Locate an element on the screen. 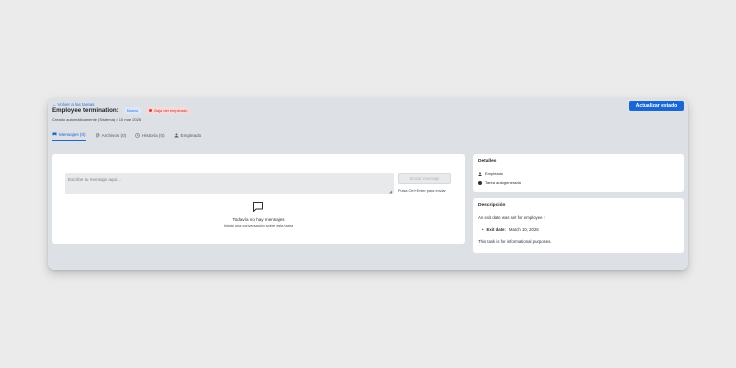  tab-employee: Empleado is located at coordinates (188, 136).